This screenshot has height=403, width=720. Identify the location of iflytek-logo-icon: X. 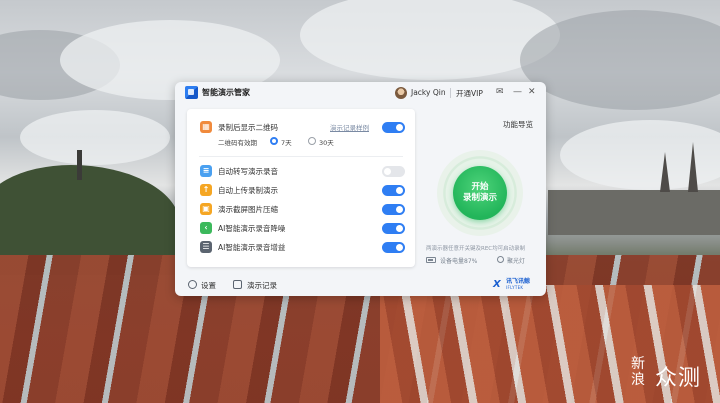
(497, 284).